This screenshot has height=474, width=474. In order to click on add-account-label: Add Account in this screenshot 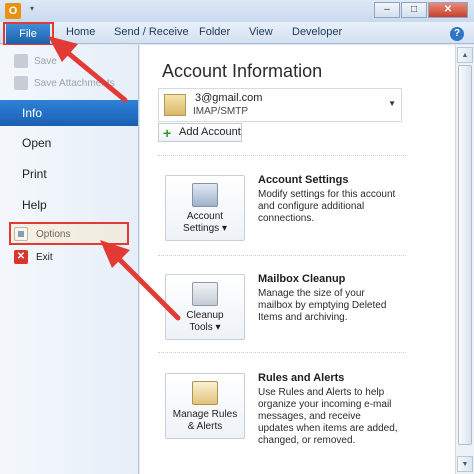, I will do `click(210, 132)`.